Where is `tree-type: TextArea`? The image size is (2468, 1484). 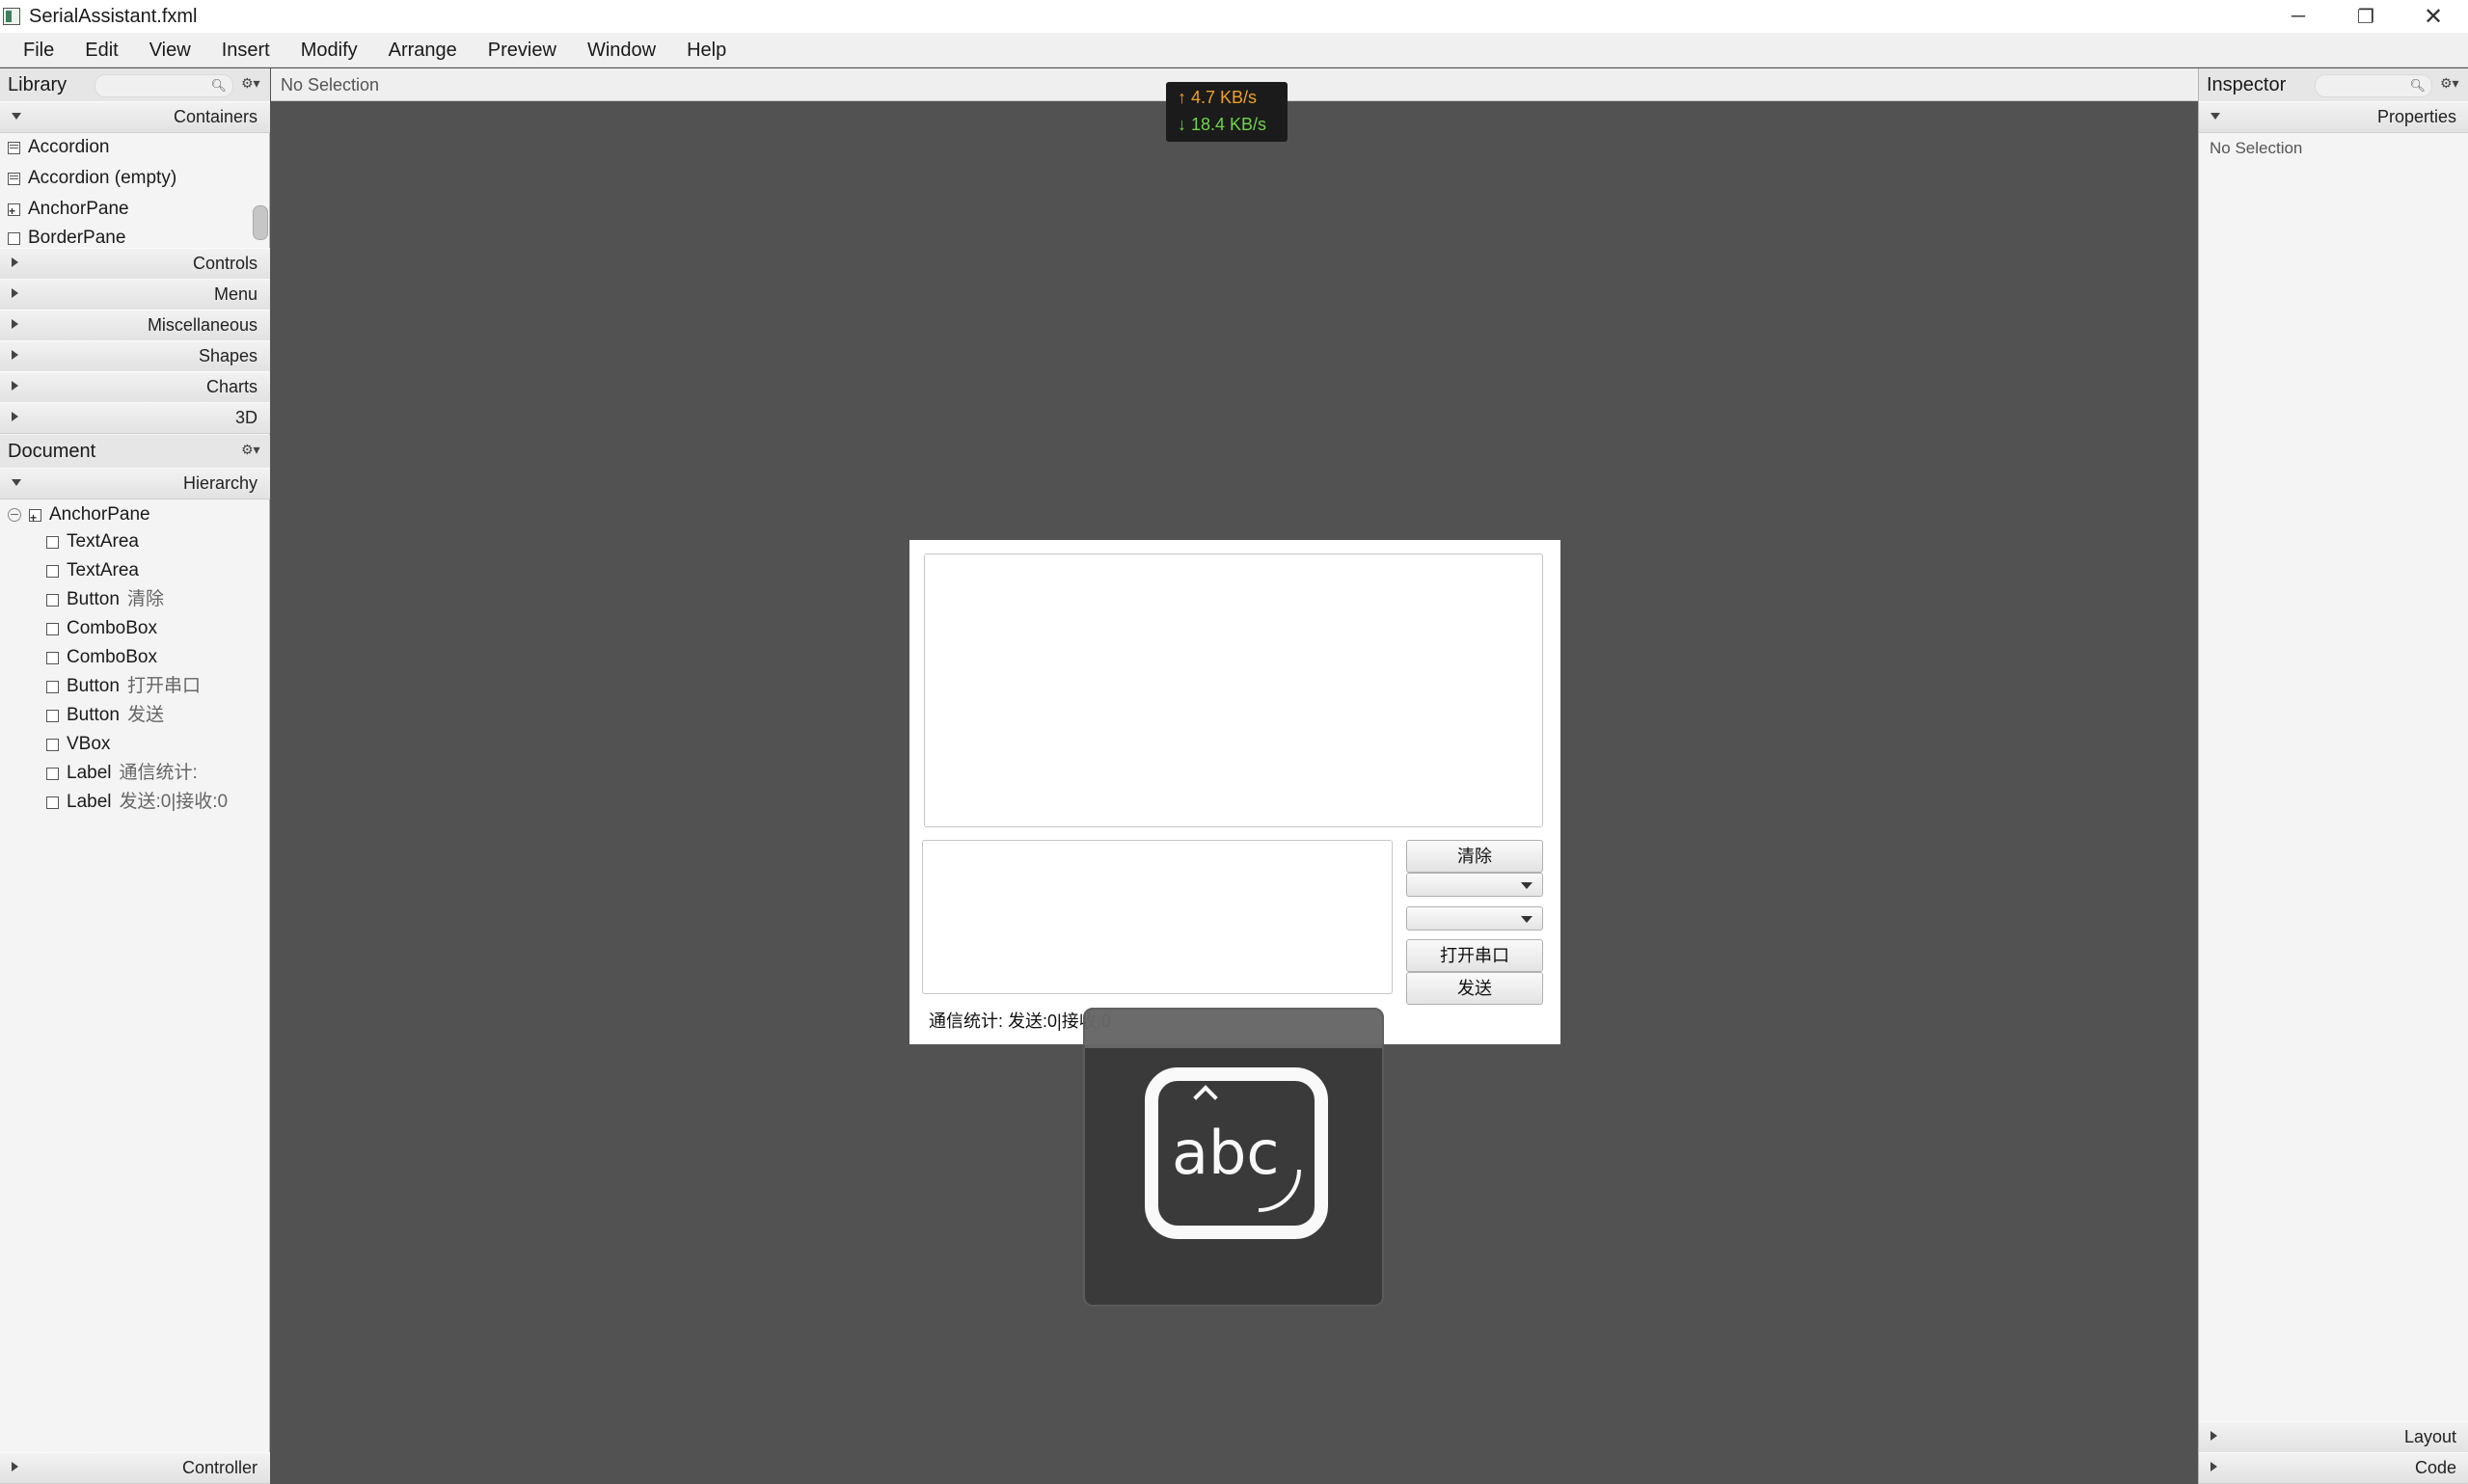 tree-type: TextArea is located at coordinates (103, 541).